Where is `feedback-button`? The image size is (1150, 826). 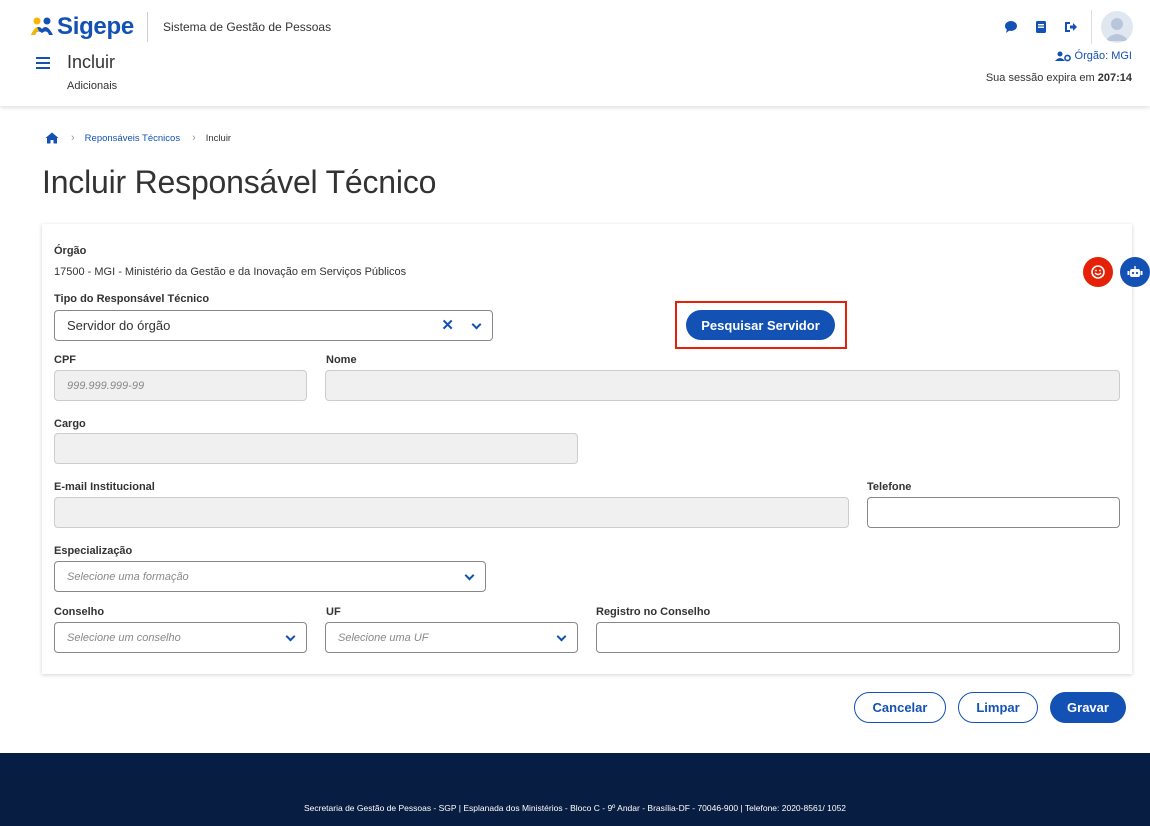
feedback-button is located at coordinates (1098, 272).